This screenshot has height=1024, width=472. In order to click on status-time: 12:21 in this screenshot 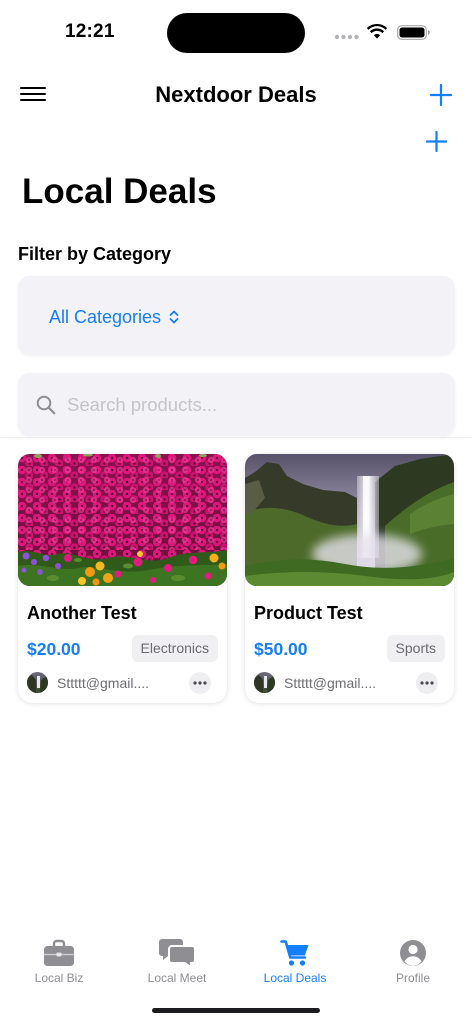, I will do `click(90, 31)`.